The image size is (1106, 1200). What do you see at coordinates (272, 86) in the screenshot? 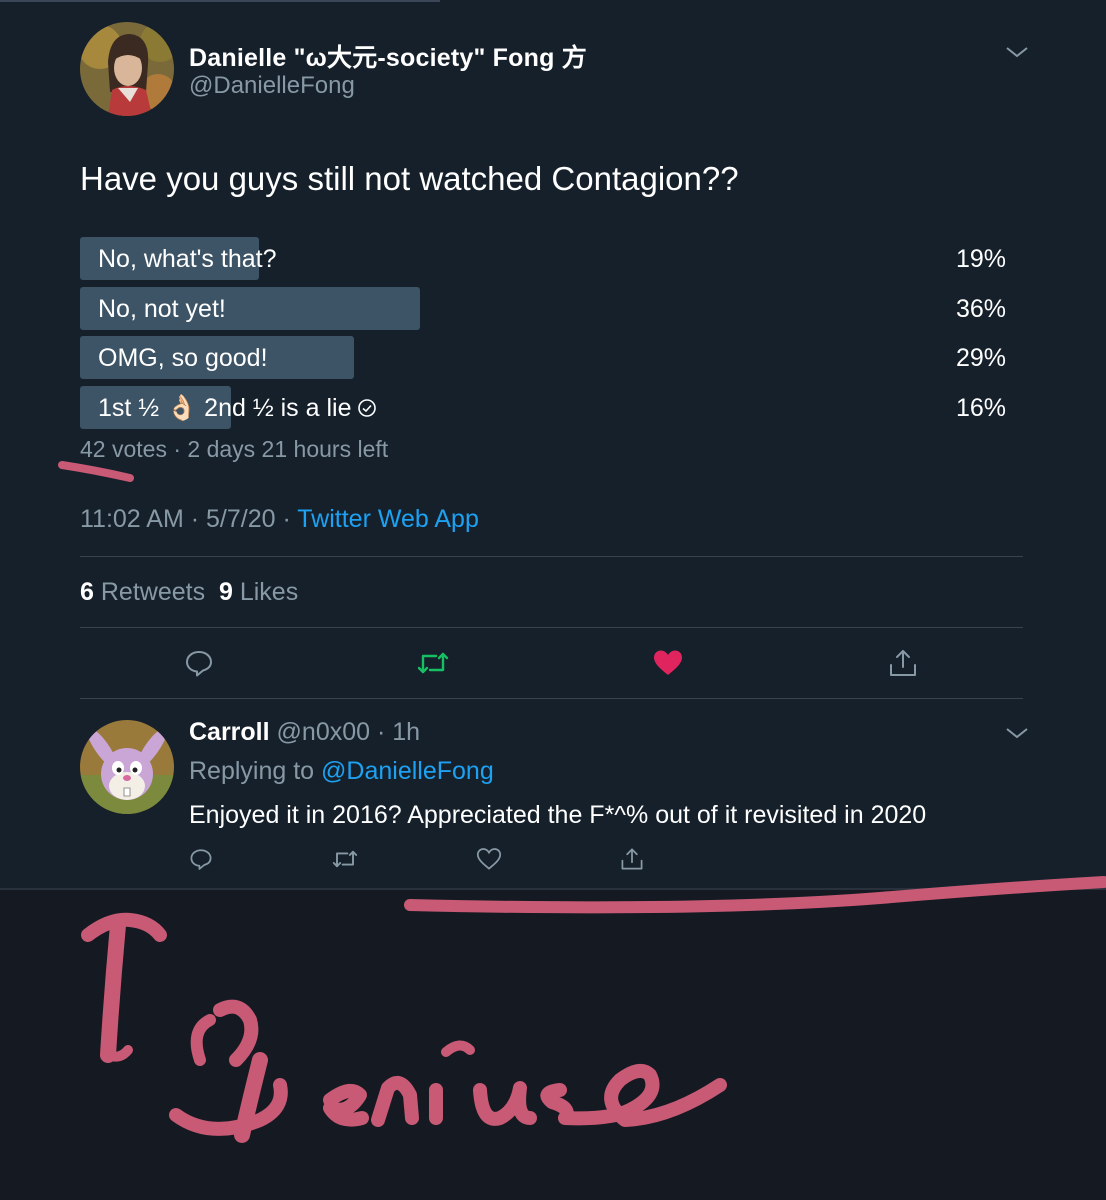
I see `author-handle: @DanielleFong` at bounding box center [272, 86].